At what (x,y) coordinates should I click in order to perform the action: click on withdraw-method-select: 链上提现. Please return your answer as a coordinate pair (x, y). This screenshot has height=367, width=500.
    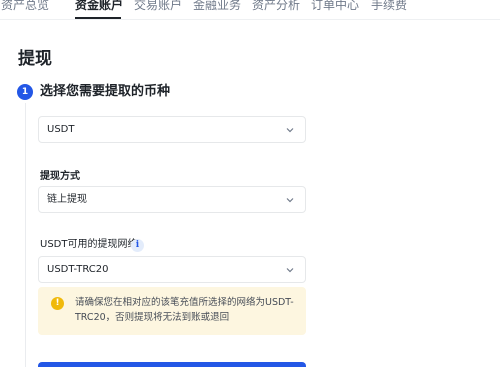
    Looking at the image, I should click on (172, 199).